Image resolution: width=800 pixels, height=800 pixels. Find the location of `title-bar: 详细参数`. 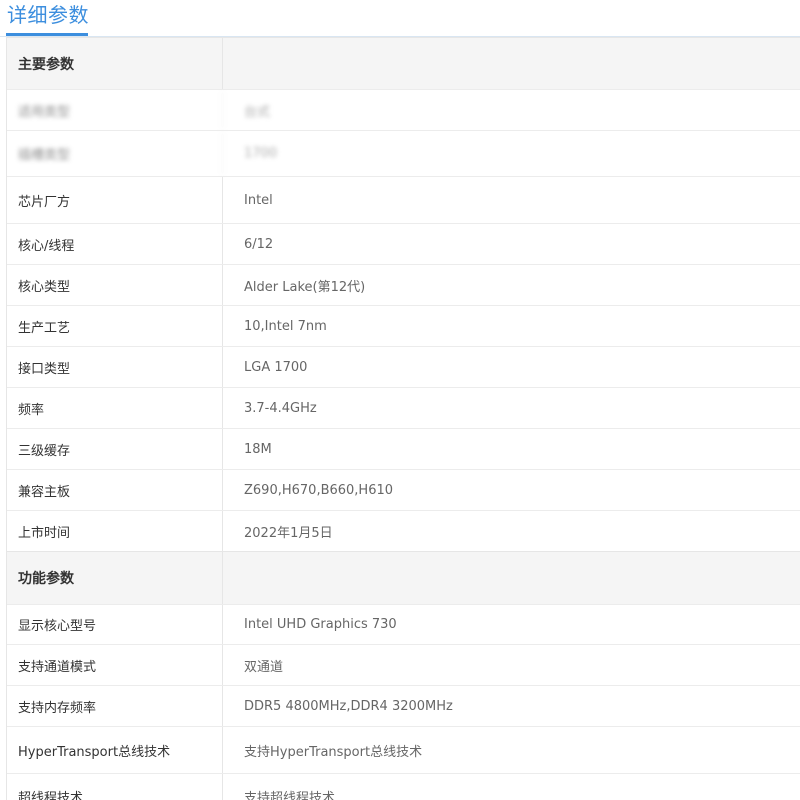

title-bar: 详细参数 is located at coordinates (400, 18).